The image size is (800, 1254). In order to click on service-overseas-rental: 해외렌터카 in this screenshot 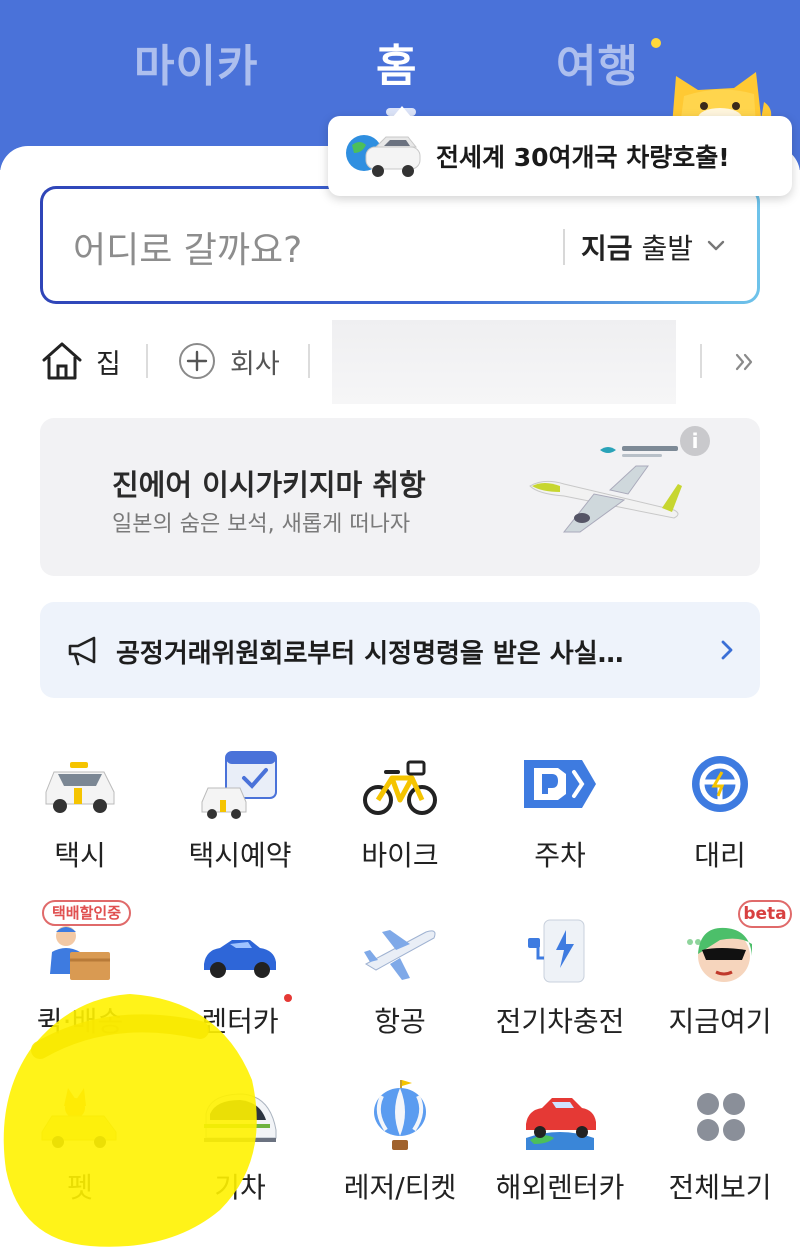, I will do `click(560, 1152)`.